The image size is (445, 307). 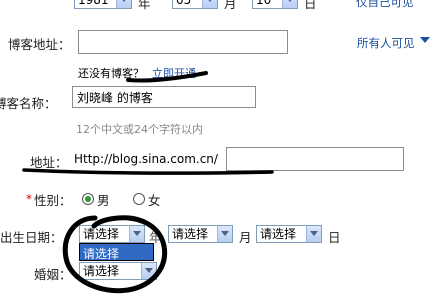 I want to click on gender-label: 性别：, so click(x=53, y=200).